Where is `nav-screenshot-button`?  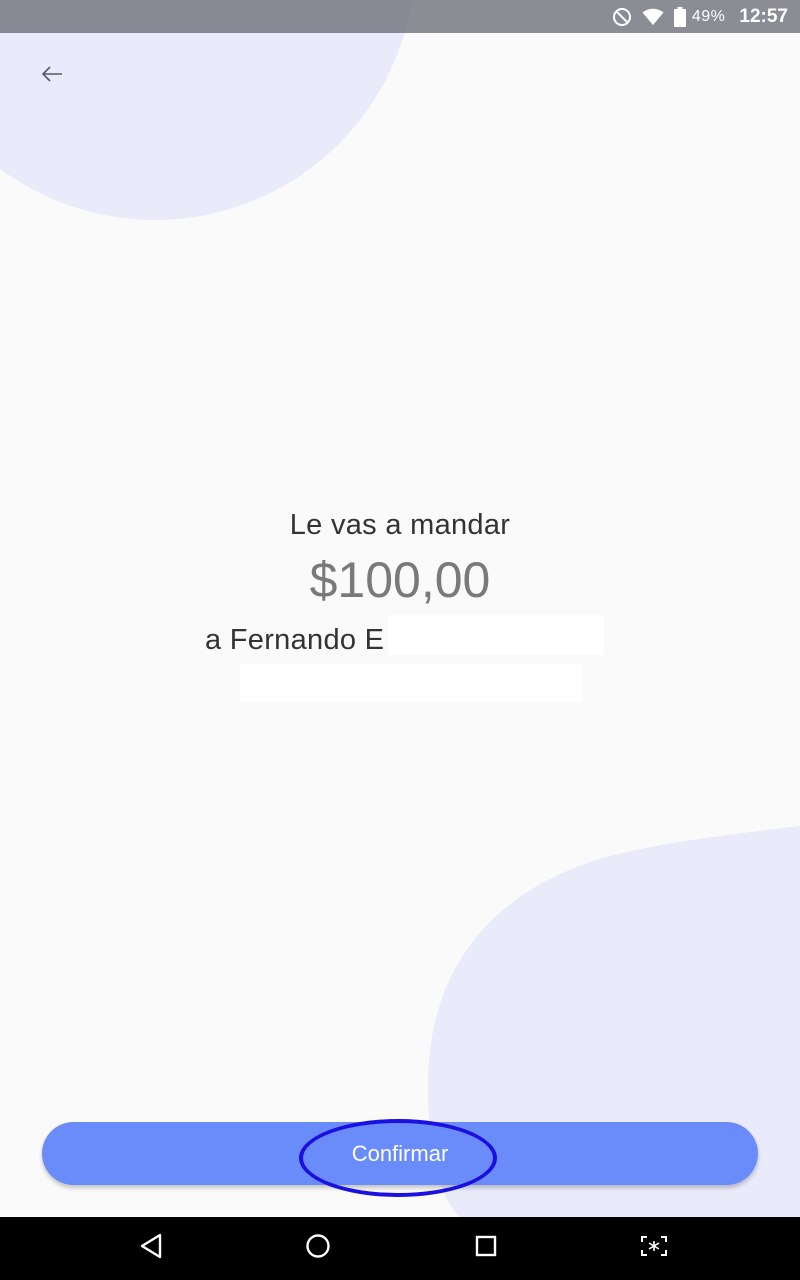 nav-screenshot-button is located at coordinates (654, 1248).